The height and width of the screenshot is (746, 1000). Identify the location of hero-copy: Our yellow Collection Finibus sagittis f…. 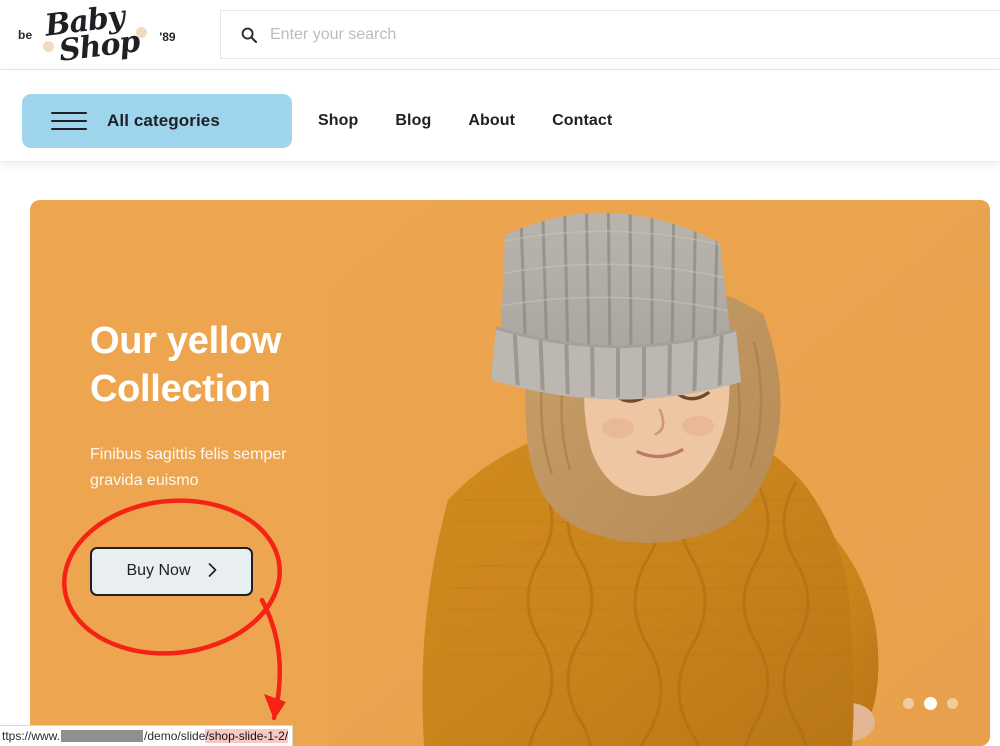
(255, 457).